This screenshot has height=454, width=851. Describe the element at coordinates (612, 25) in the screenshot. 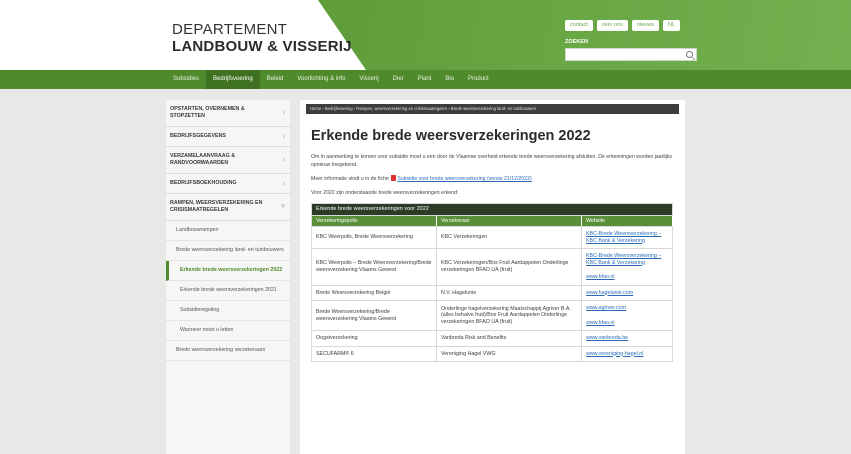

I see `top-link-over-ons: over ons` at that location.